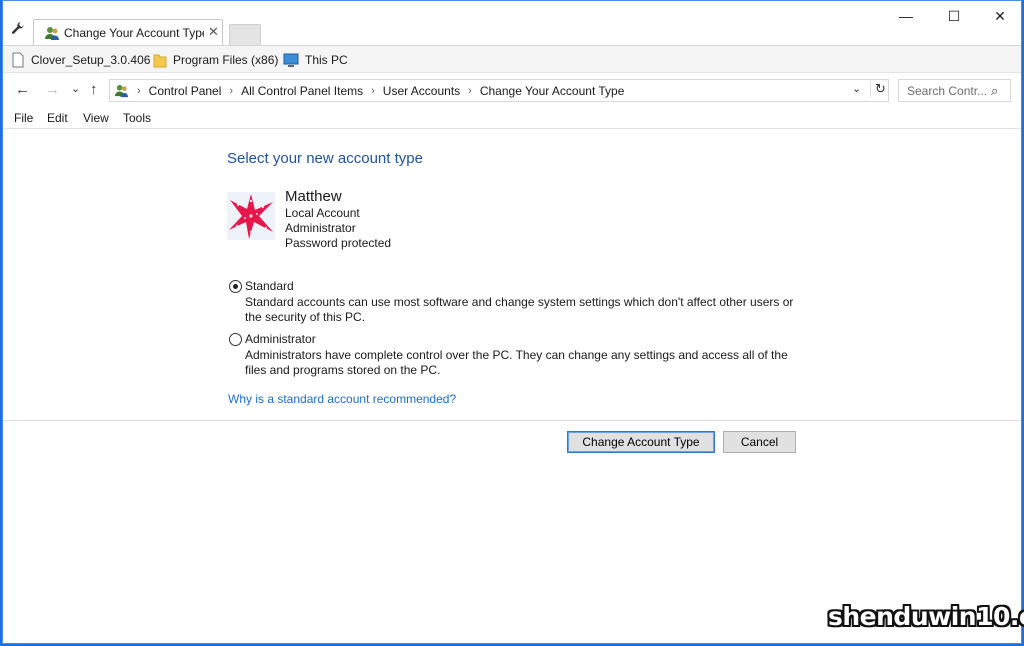  What do you see at coordinates (137, 118) in the screenshot?
I see `menu-tools: Tools` at bounding box center [137, 118].